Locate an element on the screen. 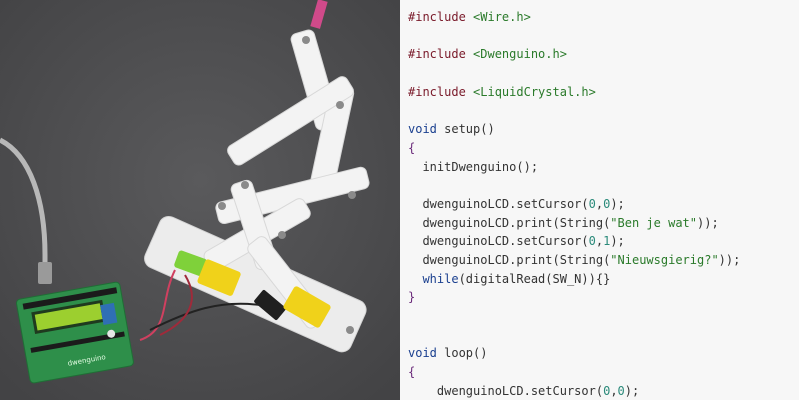  code-token: <Wire.h> is located at coordinates (502, 17).